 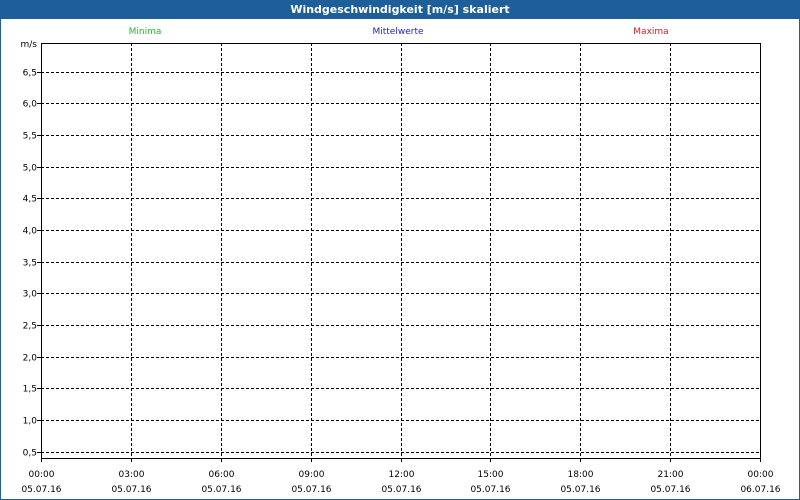 What do you see at coordinates (30, 137) in the screenshot?
I see `y-tick-label: 5,5` at bounding box center [30, 137].